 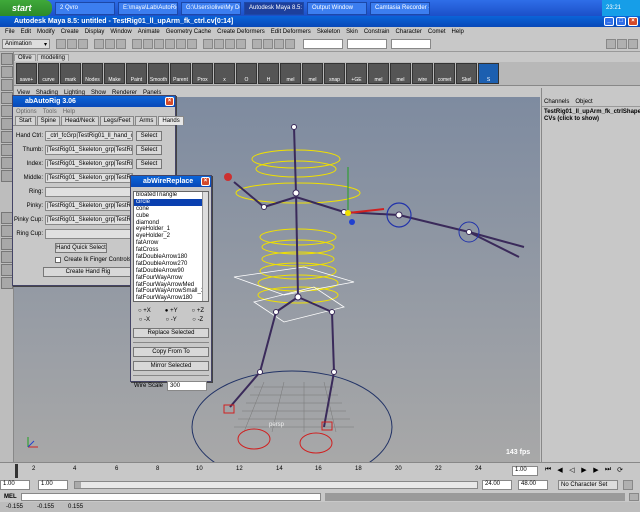 I want to click on list-item: fatFourWayArrow, so click(x=171, y=278).